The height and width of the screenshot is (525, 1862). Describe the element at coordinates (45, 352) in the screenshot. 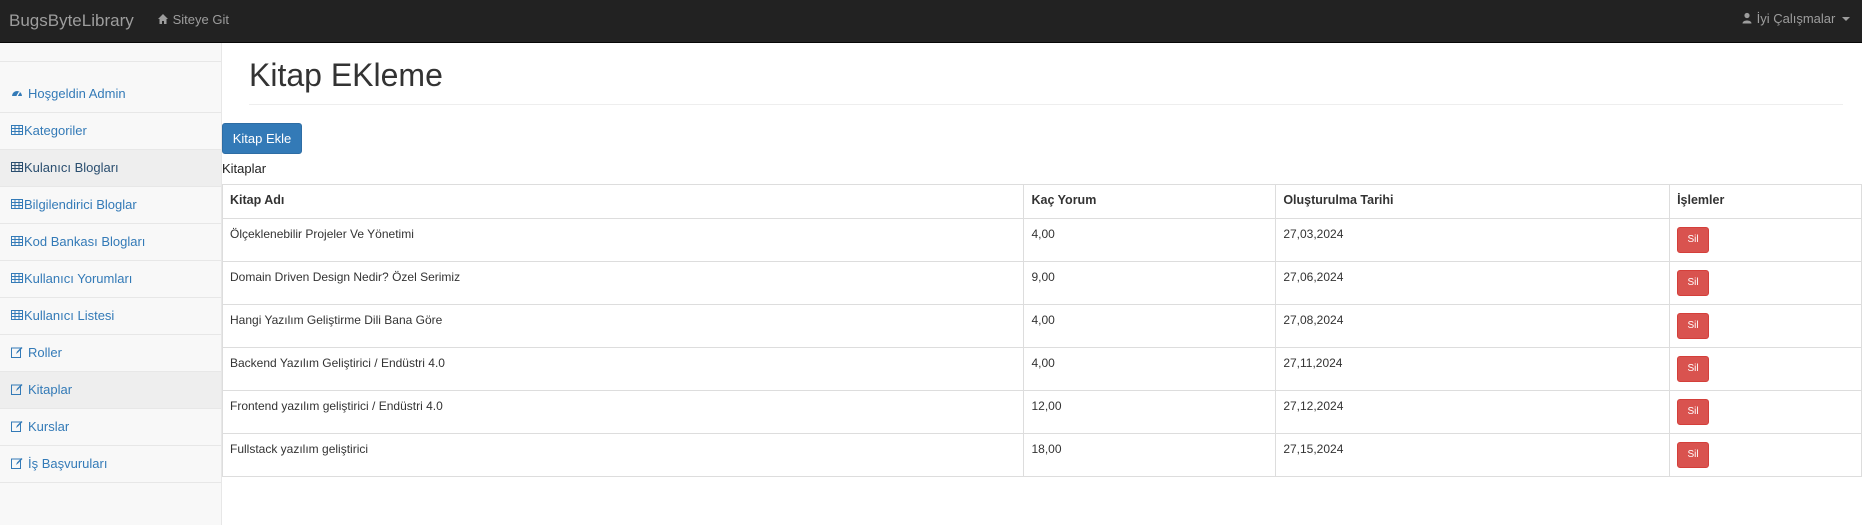

I see `sidebar-item-label: Roller` at that location.